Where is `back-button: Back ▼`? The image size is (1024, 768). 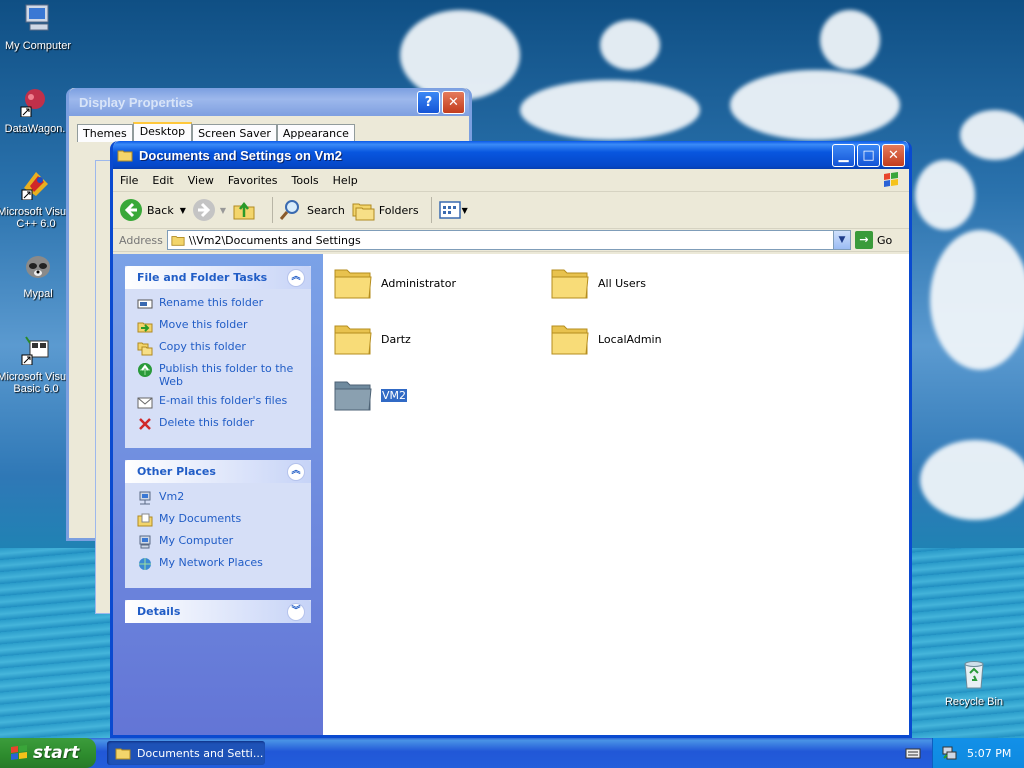
back-button: Back ▼ is located at coordinates (152, 210).